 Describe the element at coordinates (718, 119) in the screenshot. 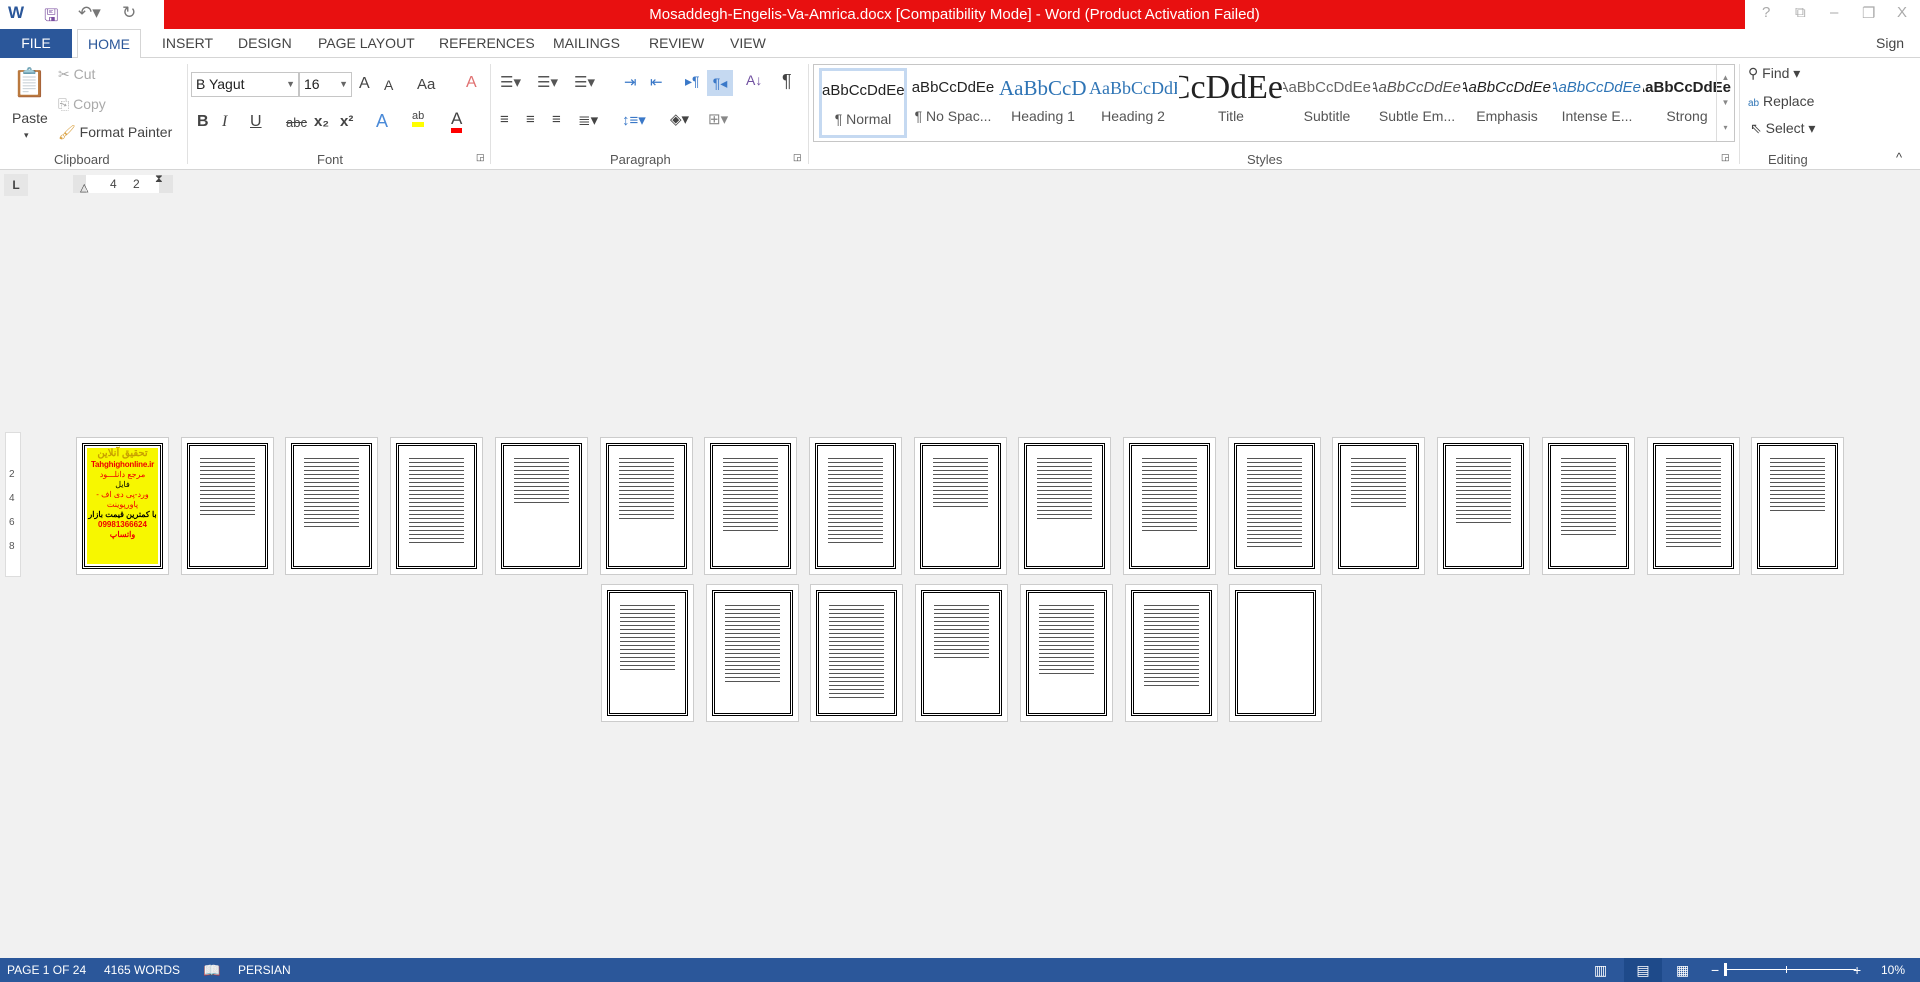

I see `borders-icon: ⊞▾` at that location.